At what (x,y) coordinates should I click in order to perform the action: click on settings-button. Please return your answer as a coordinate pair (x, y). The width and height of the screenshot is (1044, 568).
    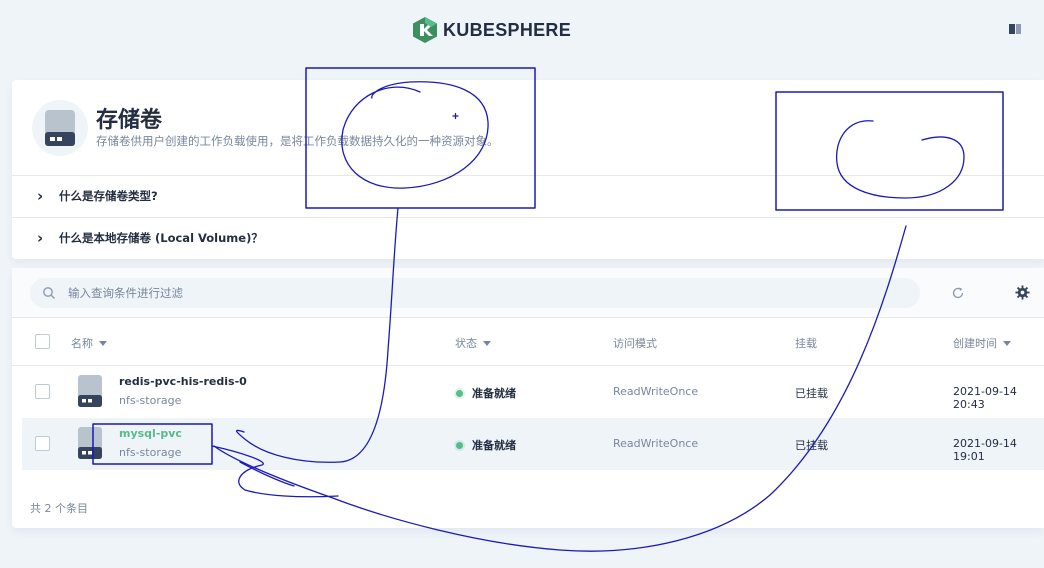
    Looking at the image, I should click on (1022, 292).